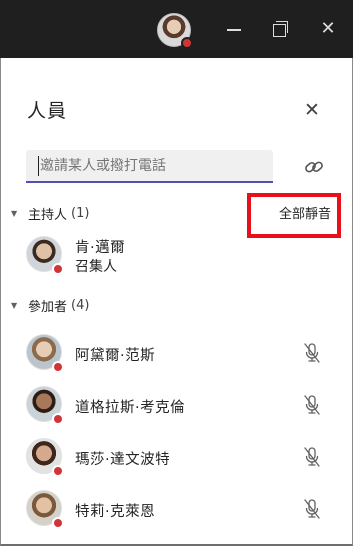 Image resolution: width=353 pixels, height=546 pixels. I want to click on attendee-row: 瑪莎·達文波特, so click(176, 459).